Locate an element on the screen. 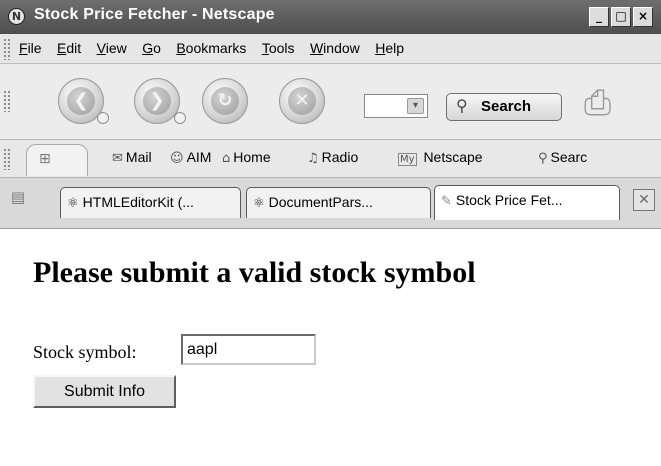  menu-window-mnemonic: W is located at coordinates (316, 48).